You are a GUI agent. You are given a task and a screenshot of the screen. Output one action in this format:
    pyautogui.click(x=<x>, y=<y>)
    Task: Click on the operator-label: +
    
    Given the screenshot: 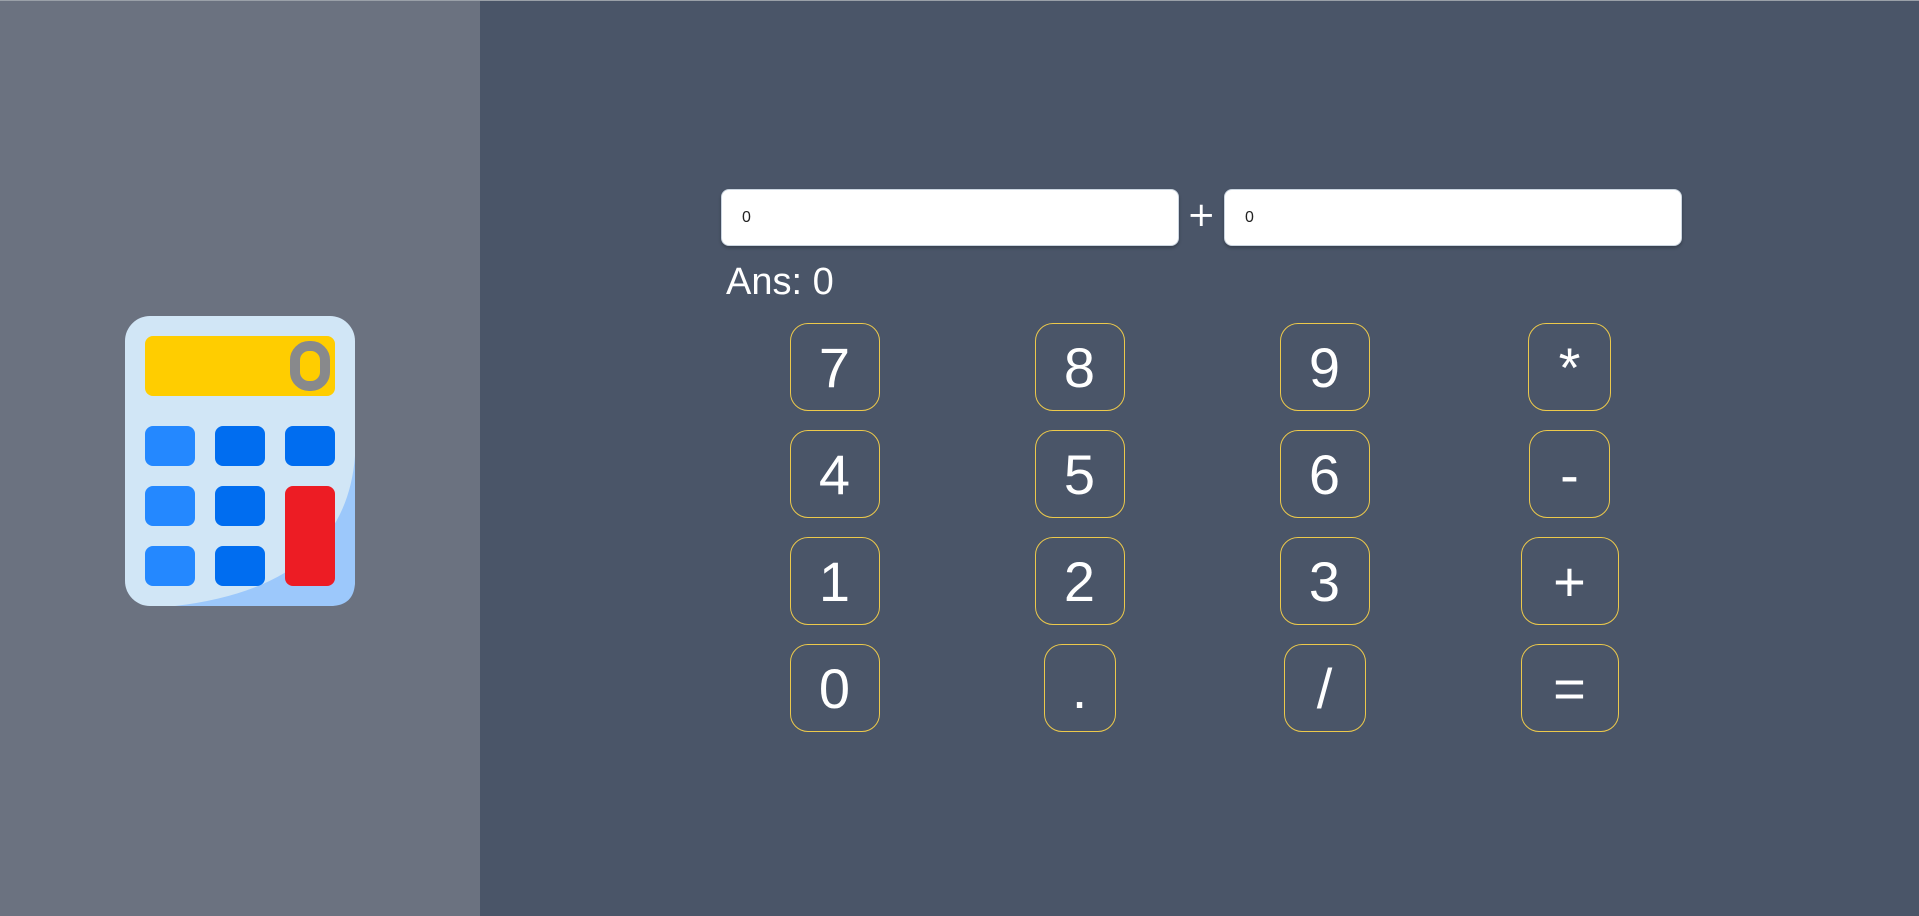 What is the action you would take?
    pyautogui.click(x=1201, y=215)
    